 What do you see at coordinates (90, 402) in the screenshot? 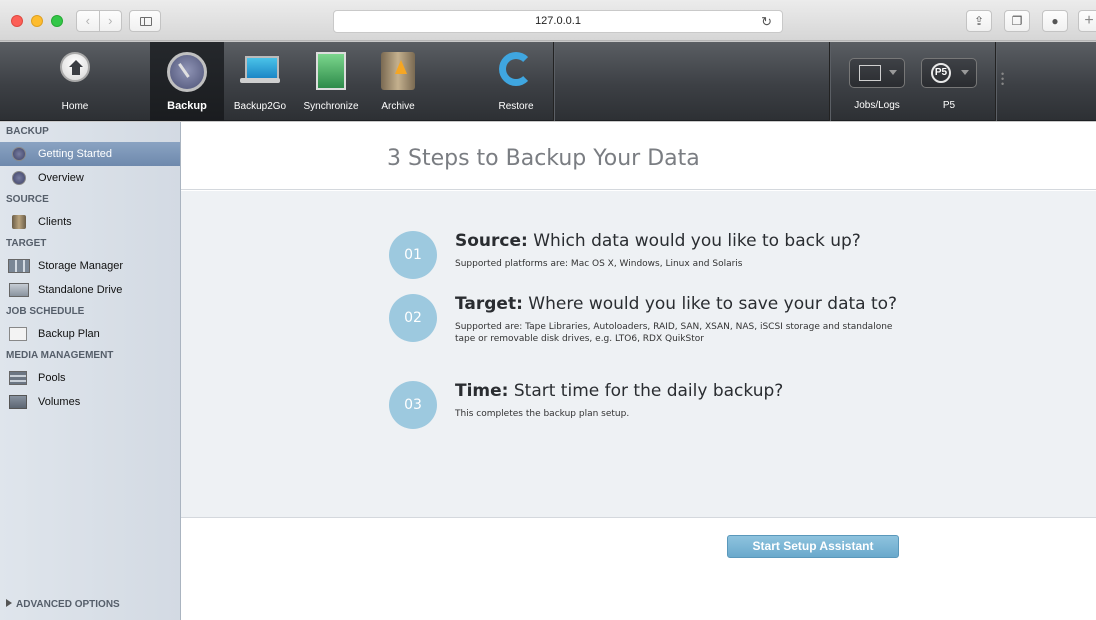
I see `sidebar-item-volumes: Volumes` at bounding box center [90, 402].